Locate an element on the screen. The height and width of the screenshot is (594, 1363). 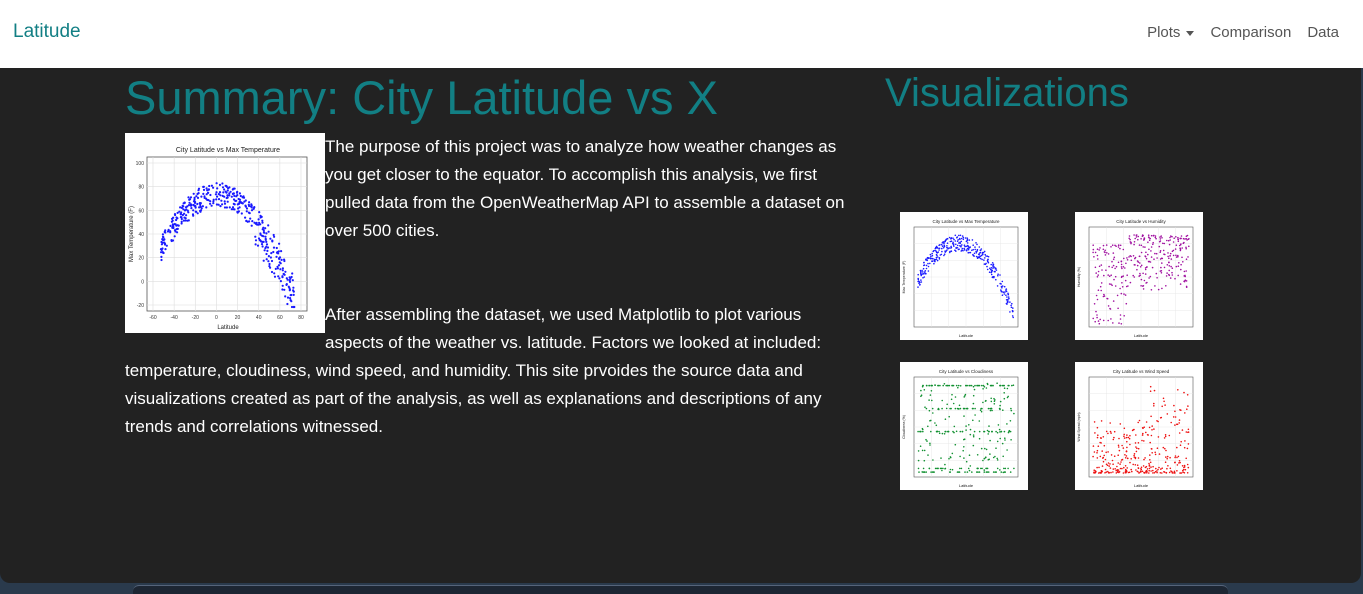
nav-item-comparison: Comparison is located at coordinates (1250, 32).